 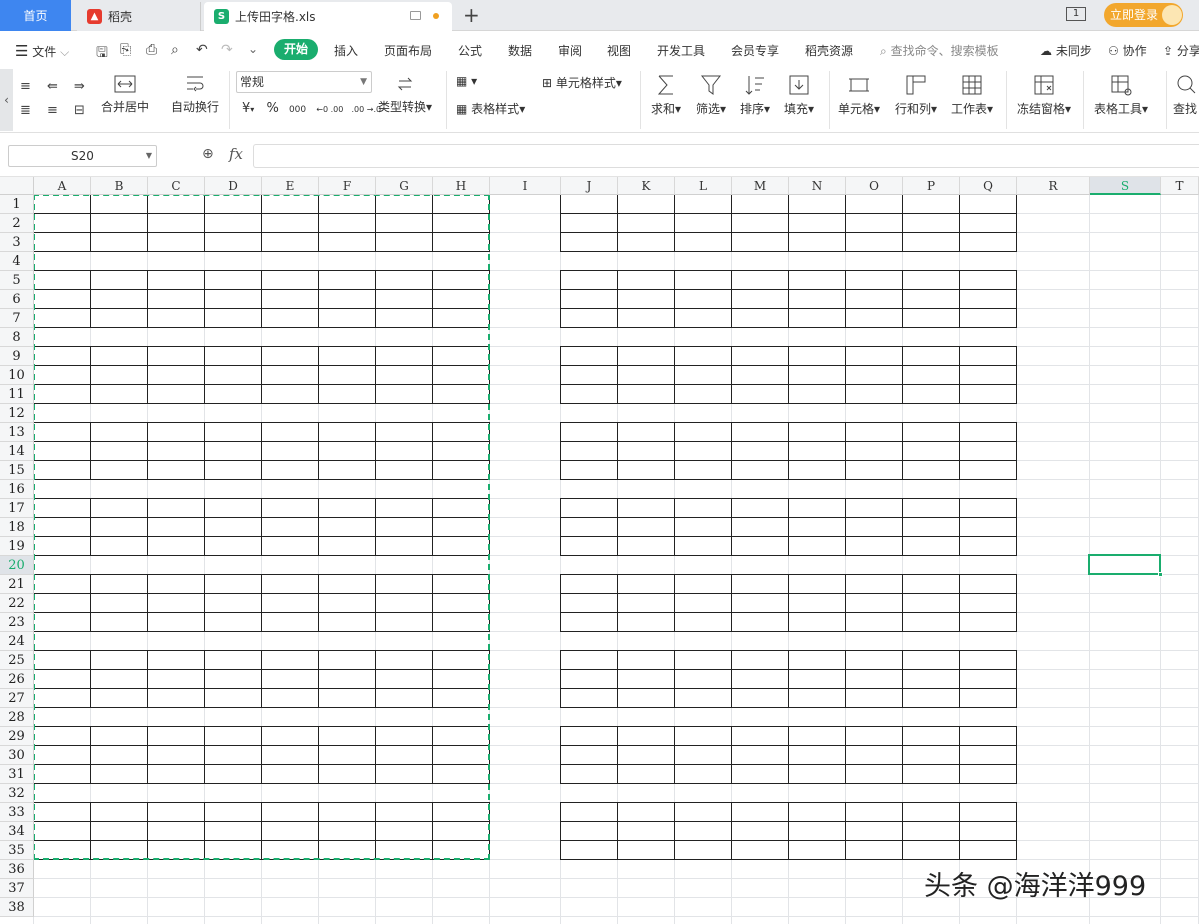 I want to click on column-header-l: L, so click(x=703, y=186).